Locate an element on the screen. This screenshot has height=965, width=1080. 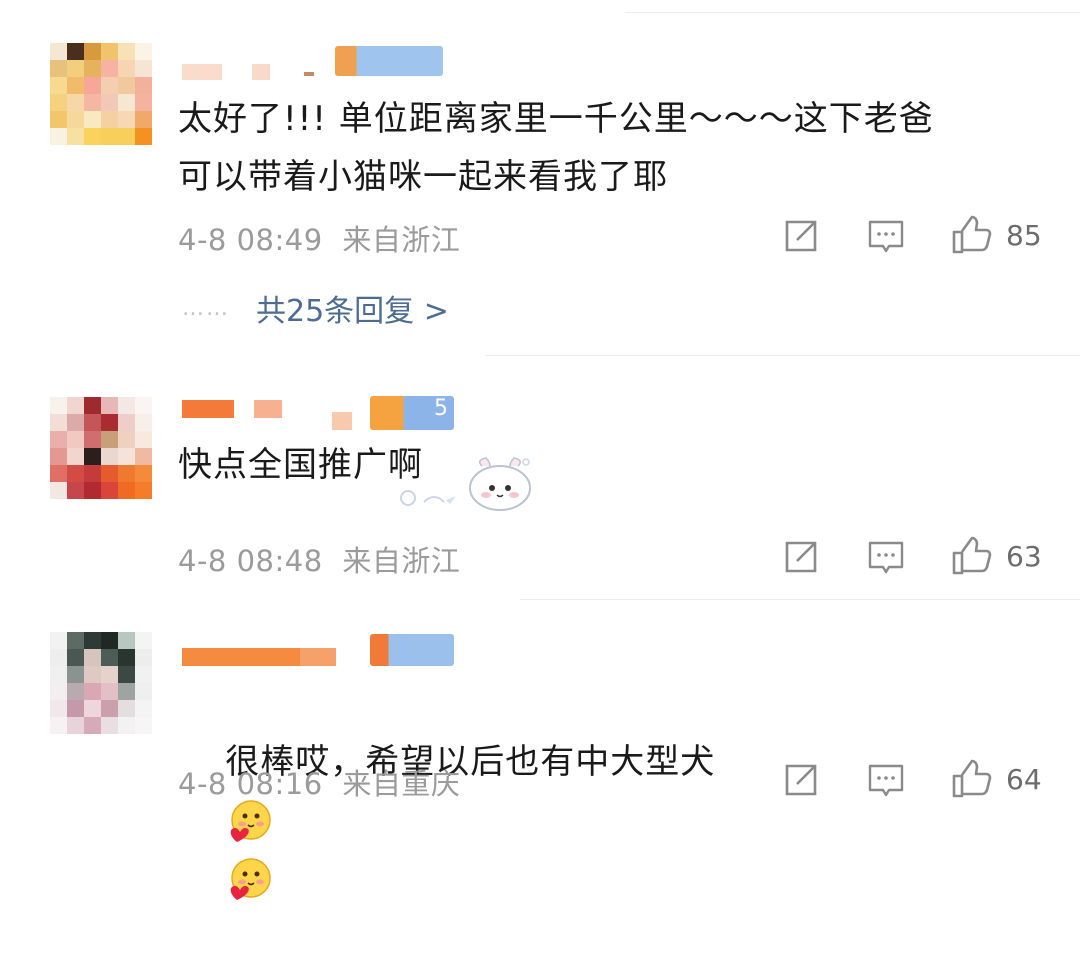
comment-meta: 4-8 08:49 来自浙江 is located at coordinates (319, 238).